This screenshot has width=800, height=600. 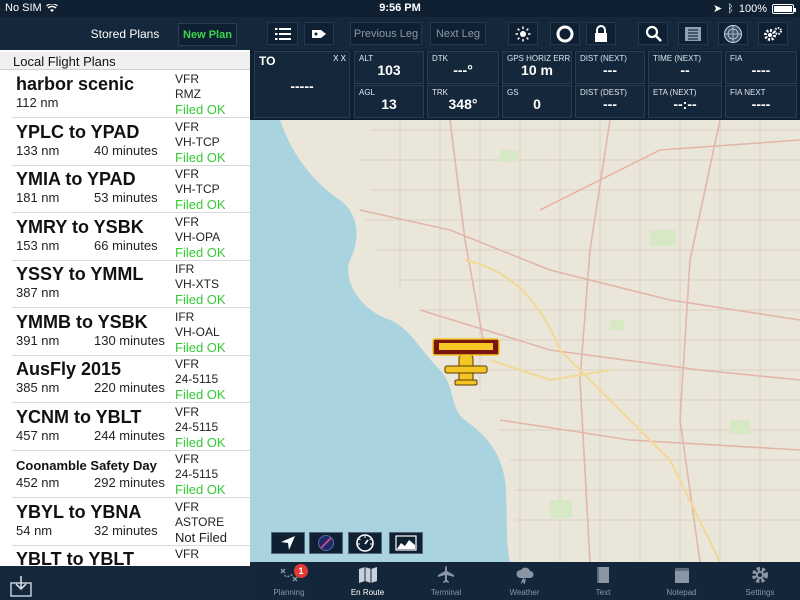 I want to click on instrument-fia-next: FIA NEXT ----, so click(x=761, y=101).